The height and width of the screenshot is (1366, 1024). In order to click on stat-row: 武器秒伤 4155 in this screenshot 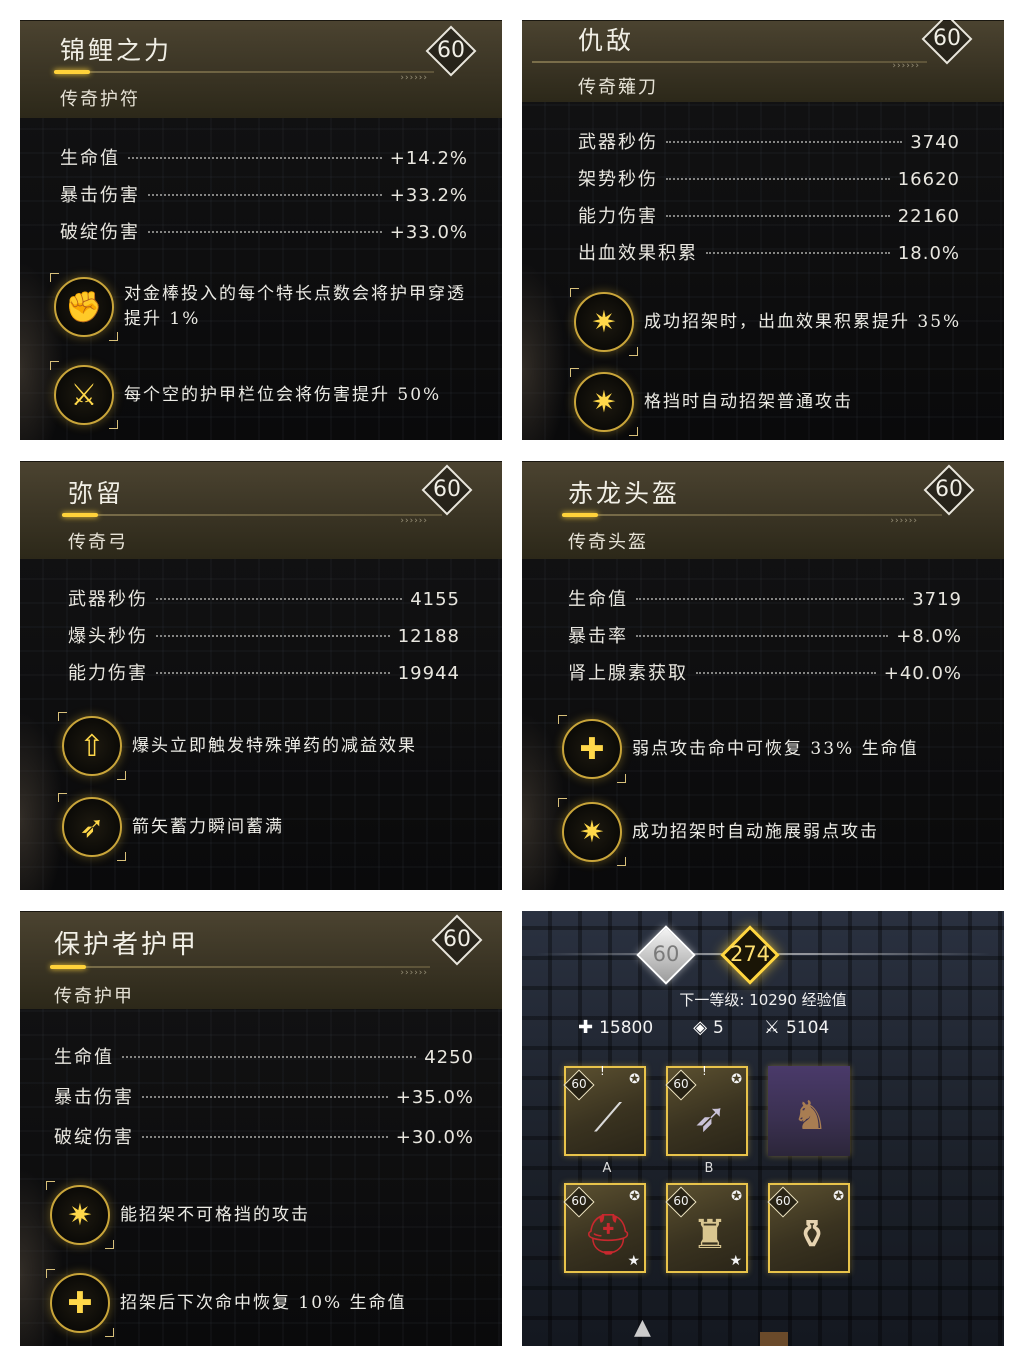, I will do `click(264, 599)`.